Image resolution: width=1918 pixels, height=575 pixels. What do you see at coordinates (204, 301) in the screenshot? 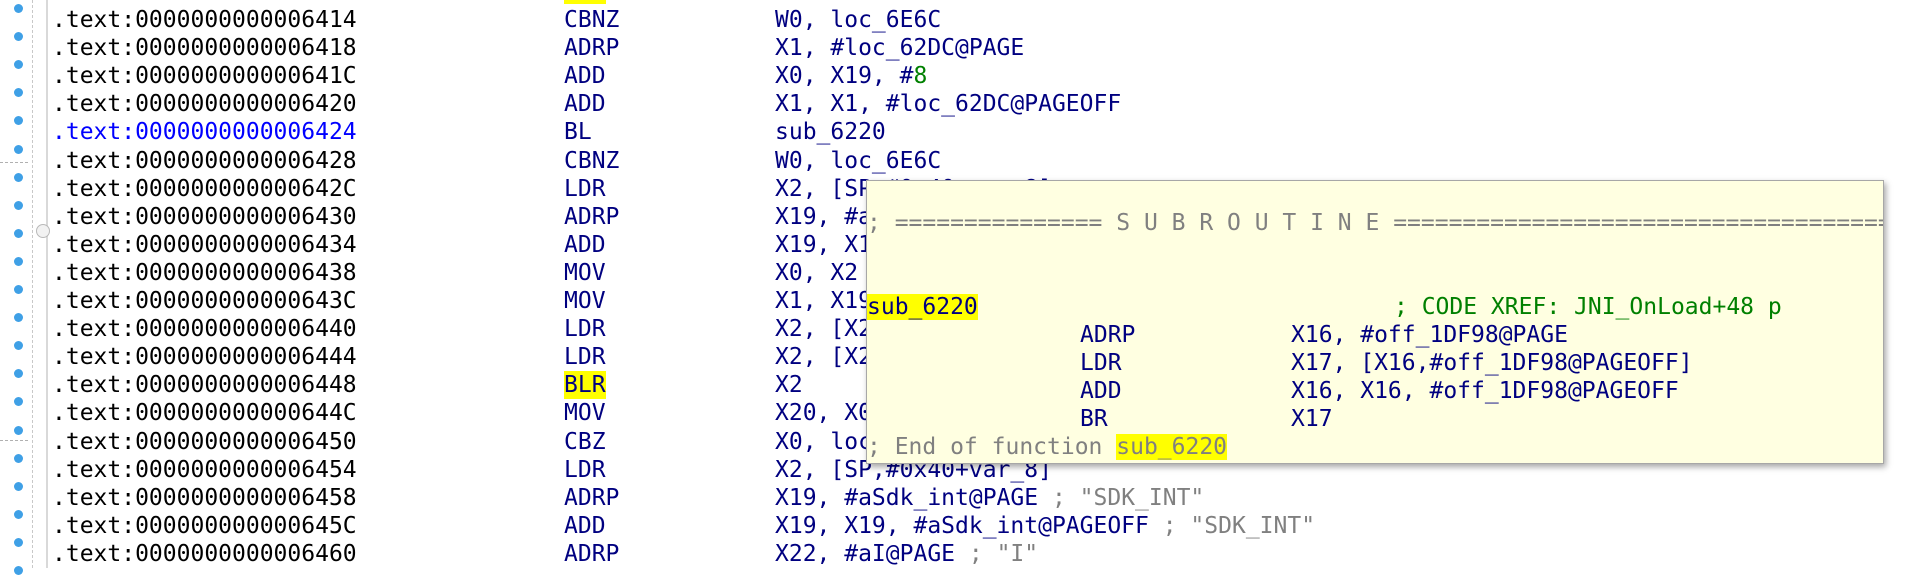
I see `instruction-address: .text:000000000000643C` at bounding box center [204, 301].